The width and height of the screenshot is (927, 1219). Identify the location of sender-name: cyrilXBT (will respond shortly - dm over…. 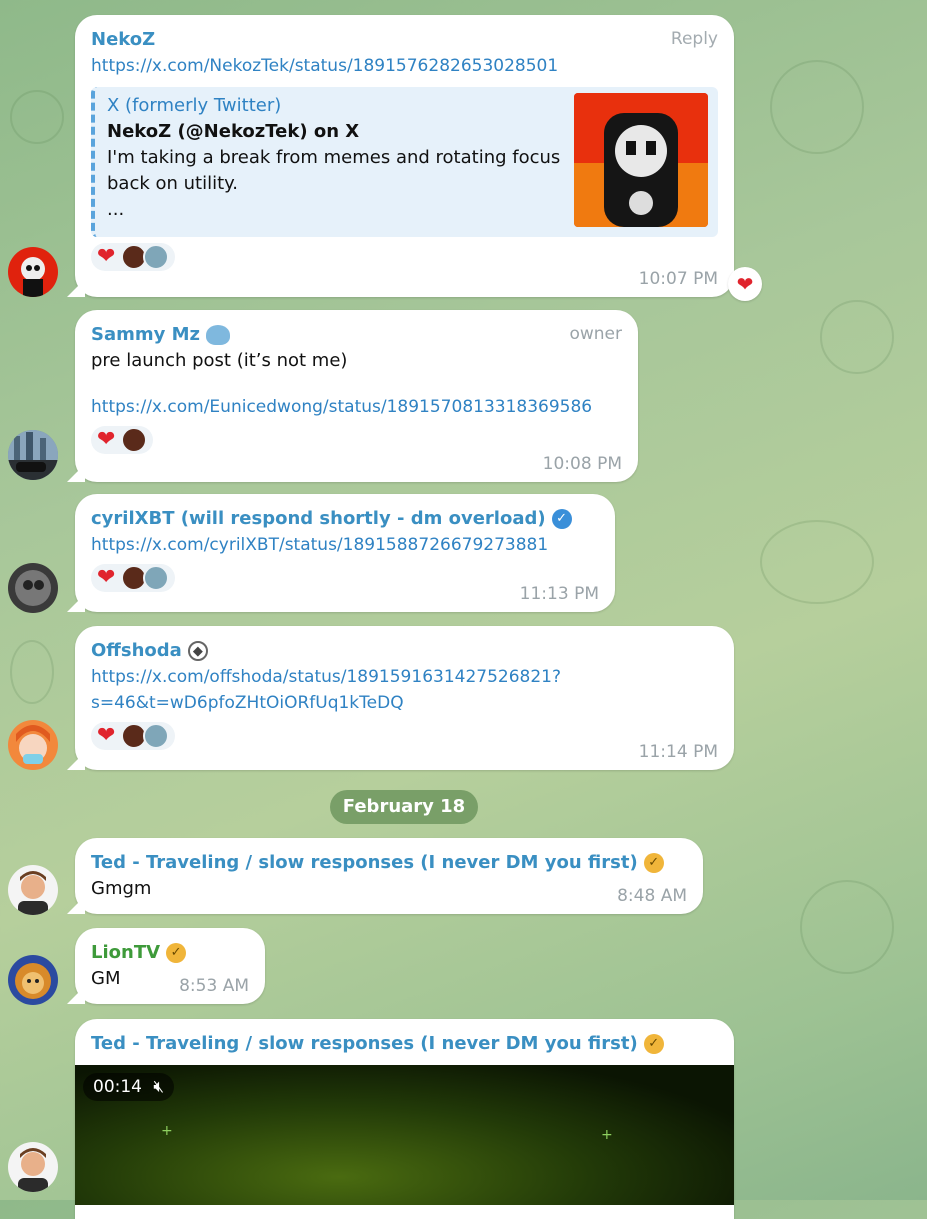
(345, 519).